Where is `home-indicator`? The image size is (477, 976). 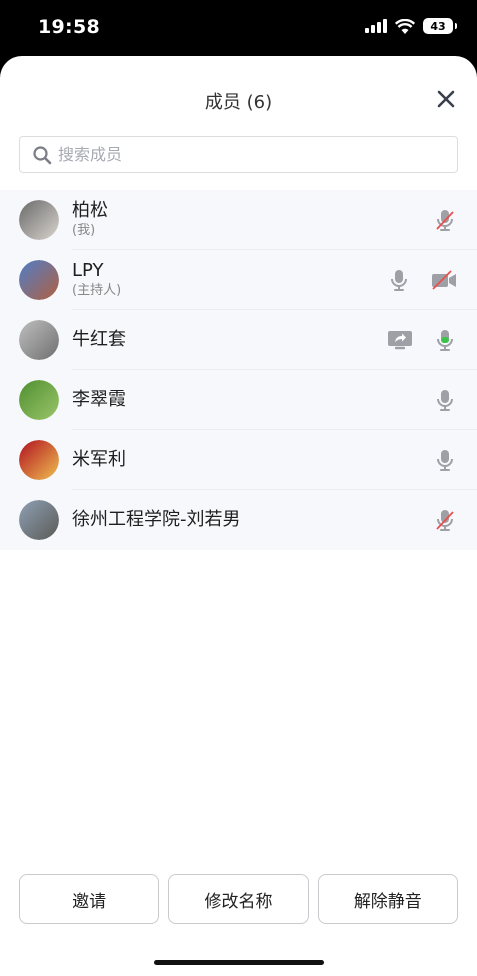 home-indicator is located at coordinates (239, 962).